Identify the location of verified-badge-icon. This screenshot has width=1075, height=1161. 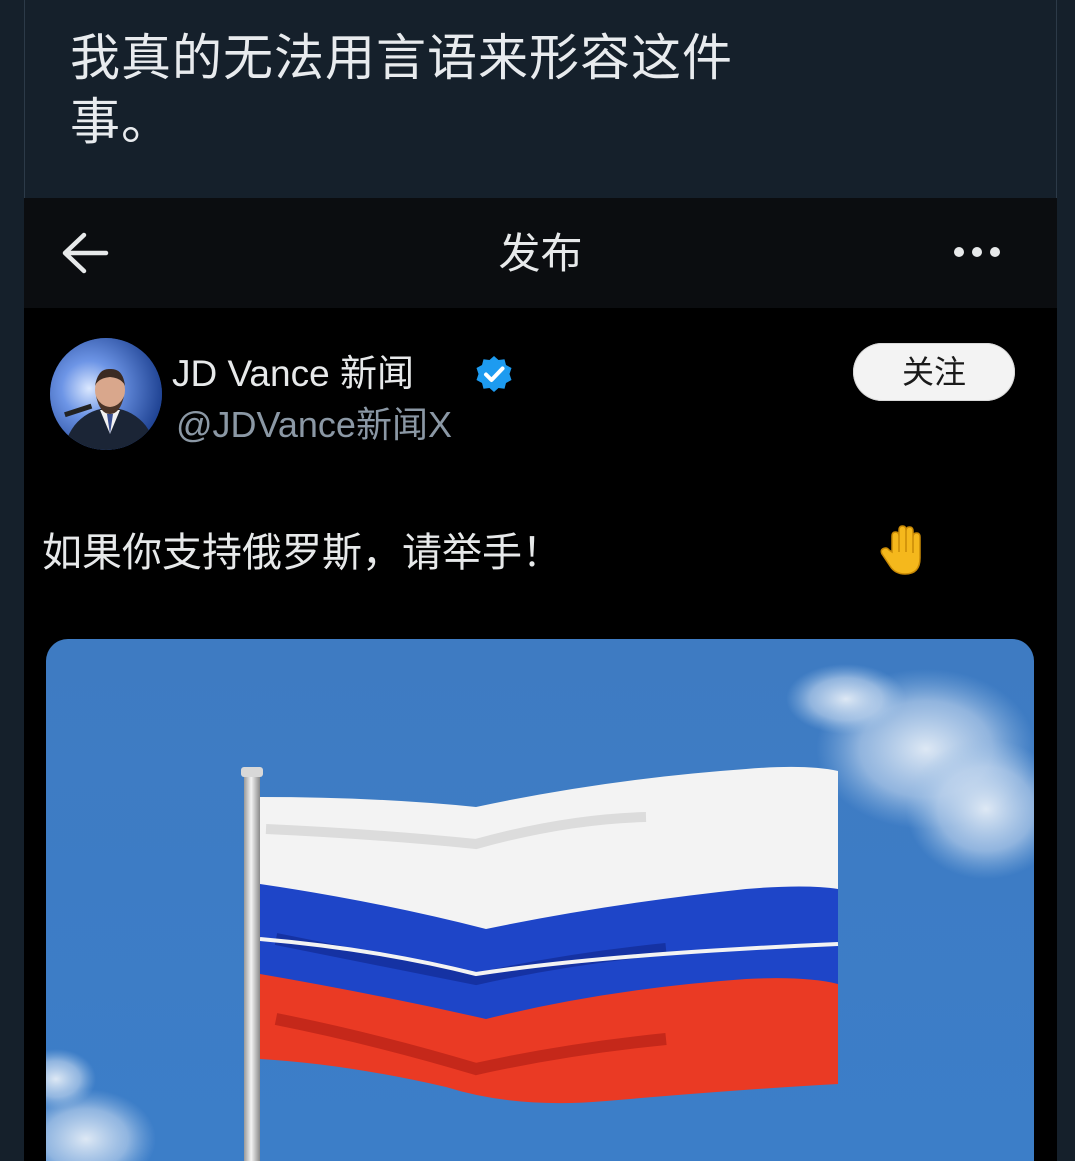
(494, 374).